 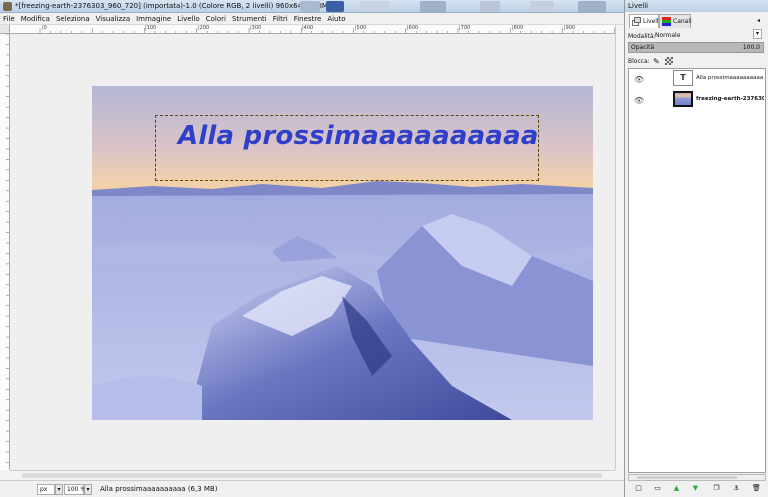 I want to click on lock-row: Blocca: ✎, so click(x=697, y=62).